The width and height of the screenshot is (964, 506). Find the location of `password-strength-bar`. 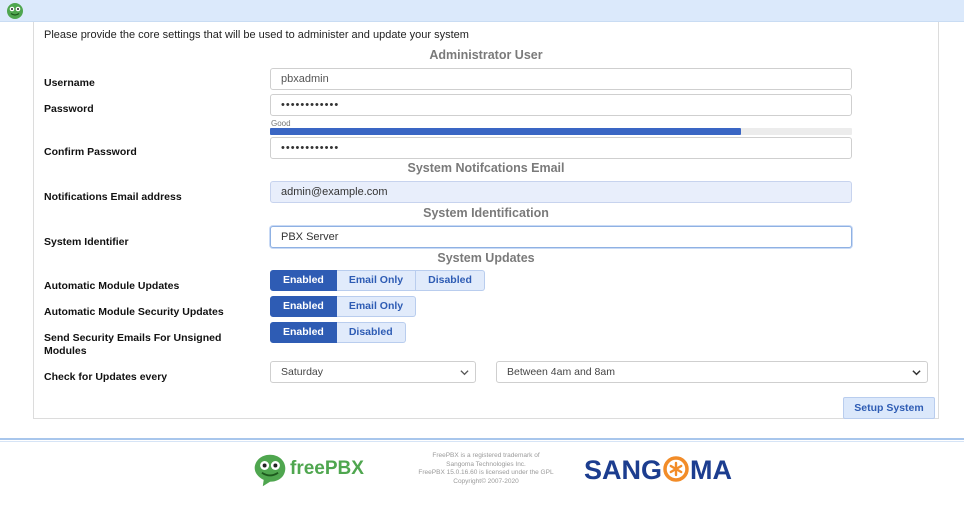

password-strength-bar is located at coordinates (561, 131).